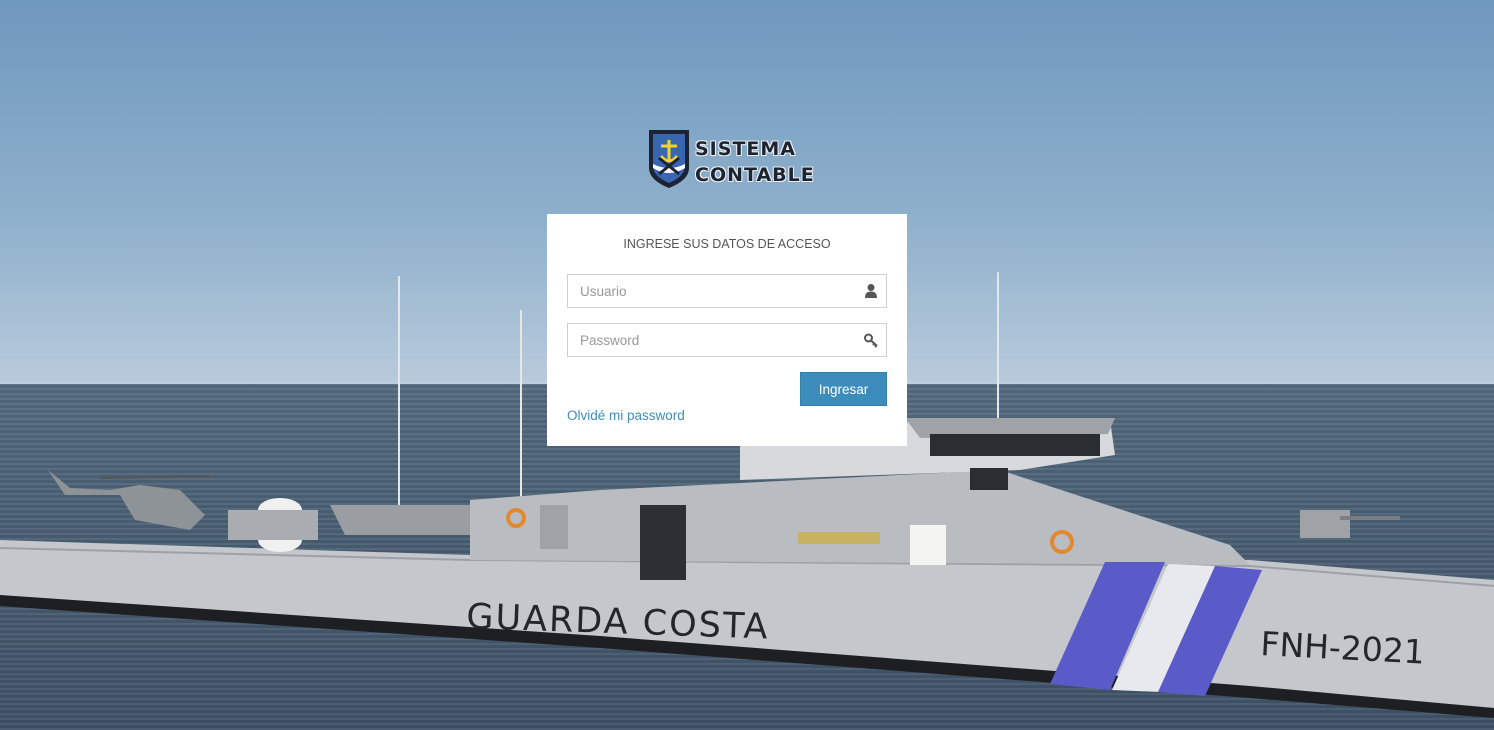 This screenshot has width=1494, height=730. Describe the element at coordinates (871, 340) in the screenshot. I see `key-icon` at that location.